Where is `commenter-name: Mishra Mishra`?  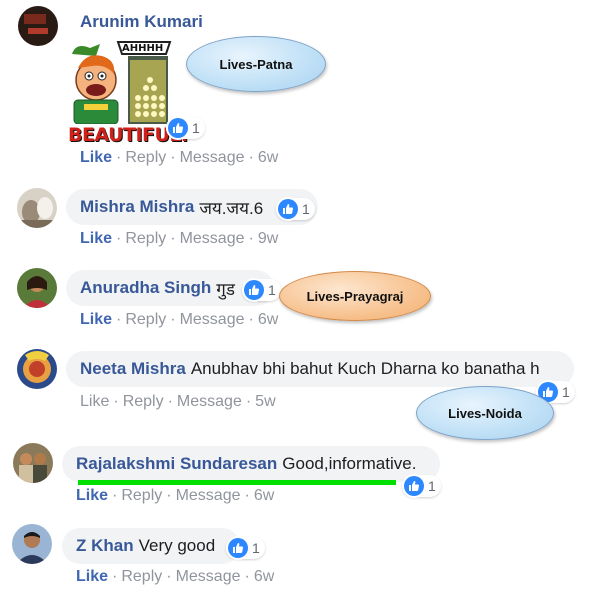 commenter-name: Mishra Mishra is located at coordinates (137, 207).